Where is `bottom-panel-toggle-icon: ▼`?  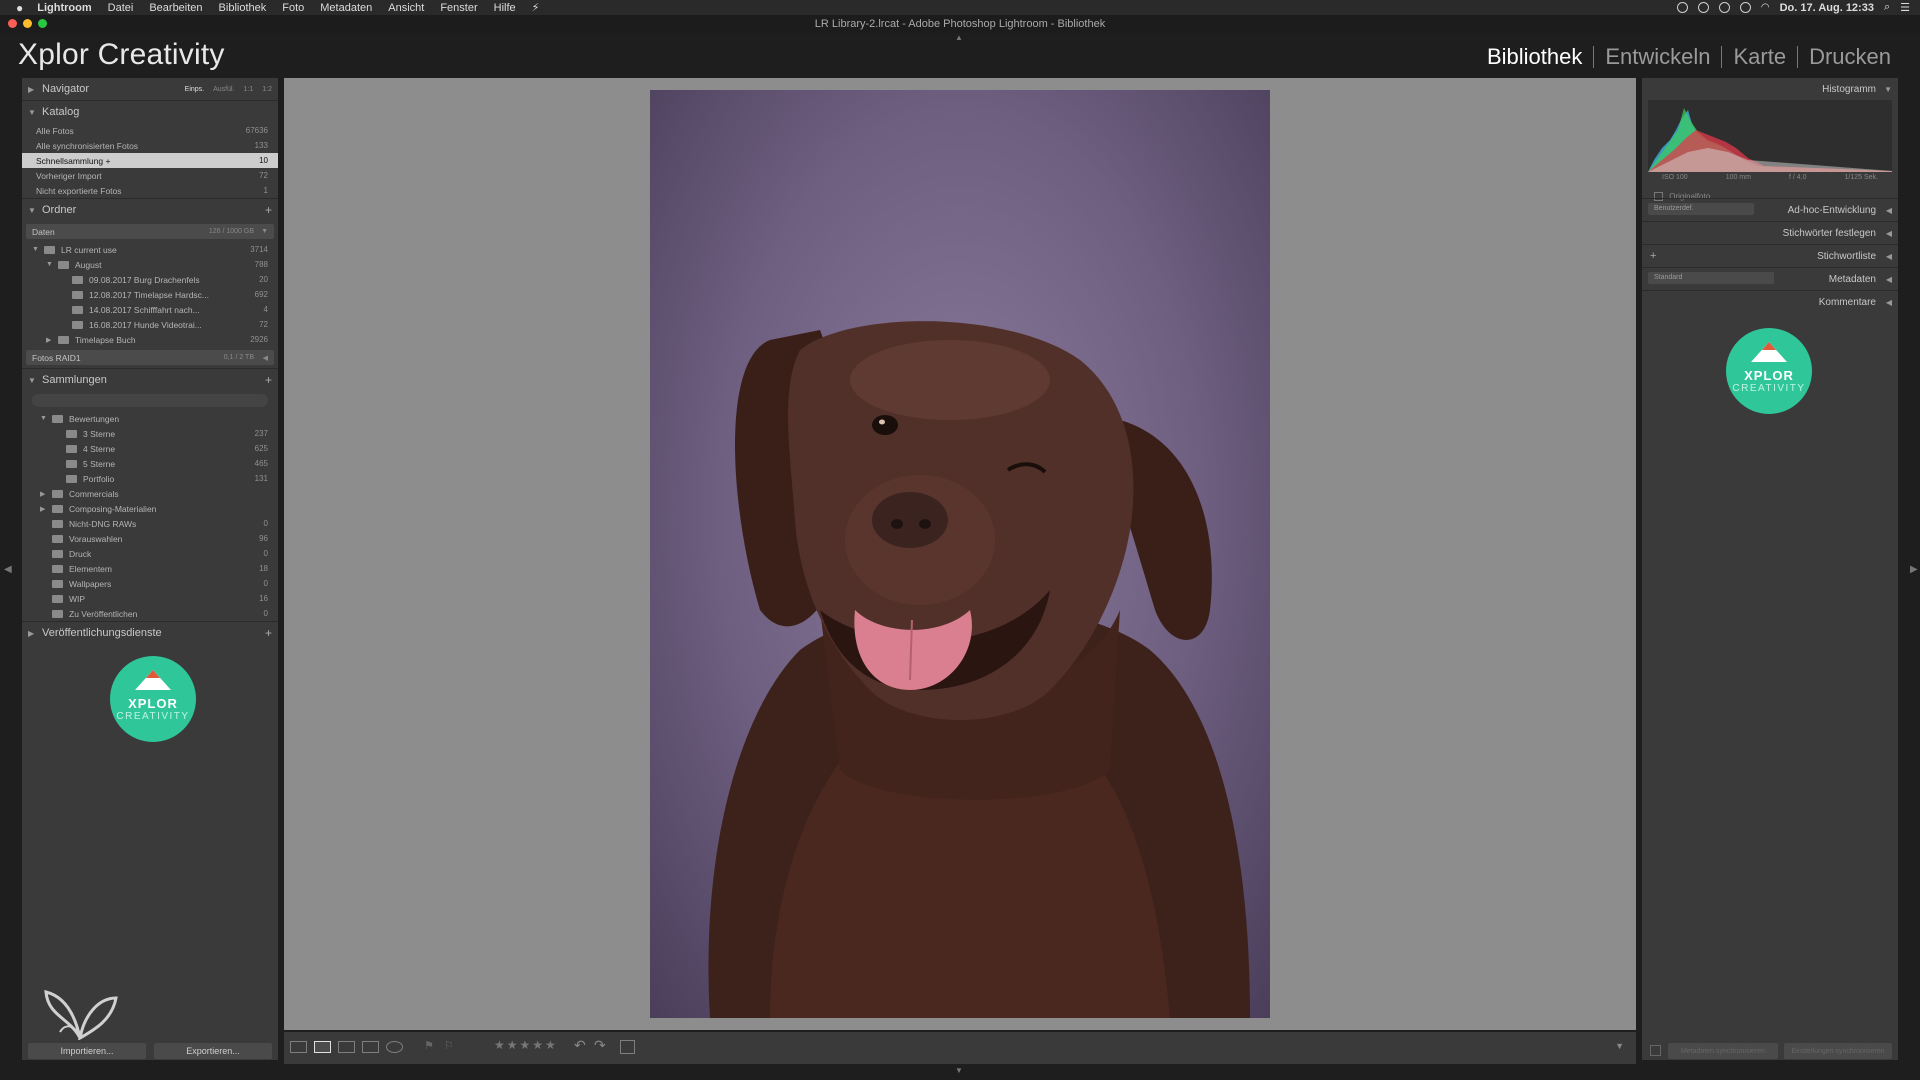 bottom-panel-toggle-icon: ▼ is located at coordinates (959, 1070).